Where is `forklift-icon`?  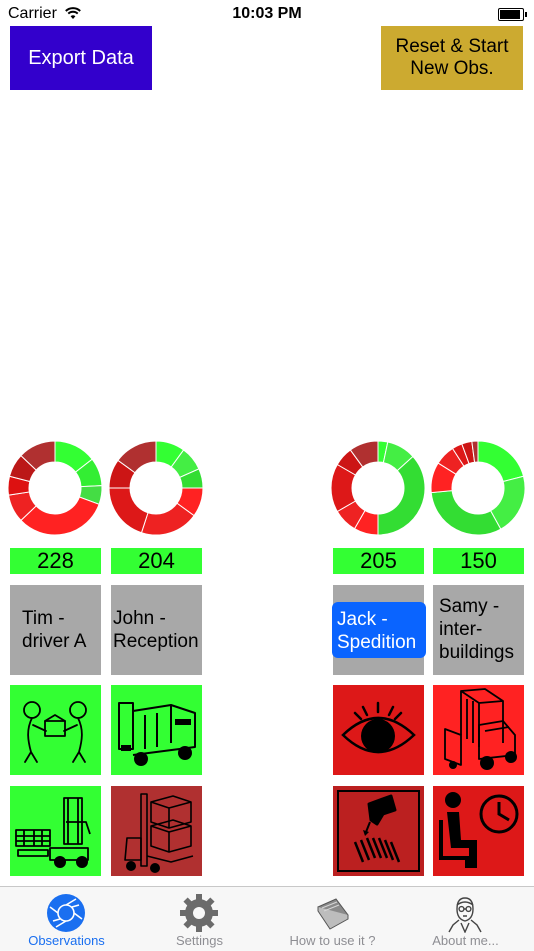
forklift-icon is located at coordinates (480, 729).